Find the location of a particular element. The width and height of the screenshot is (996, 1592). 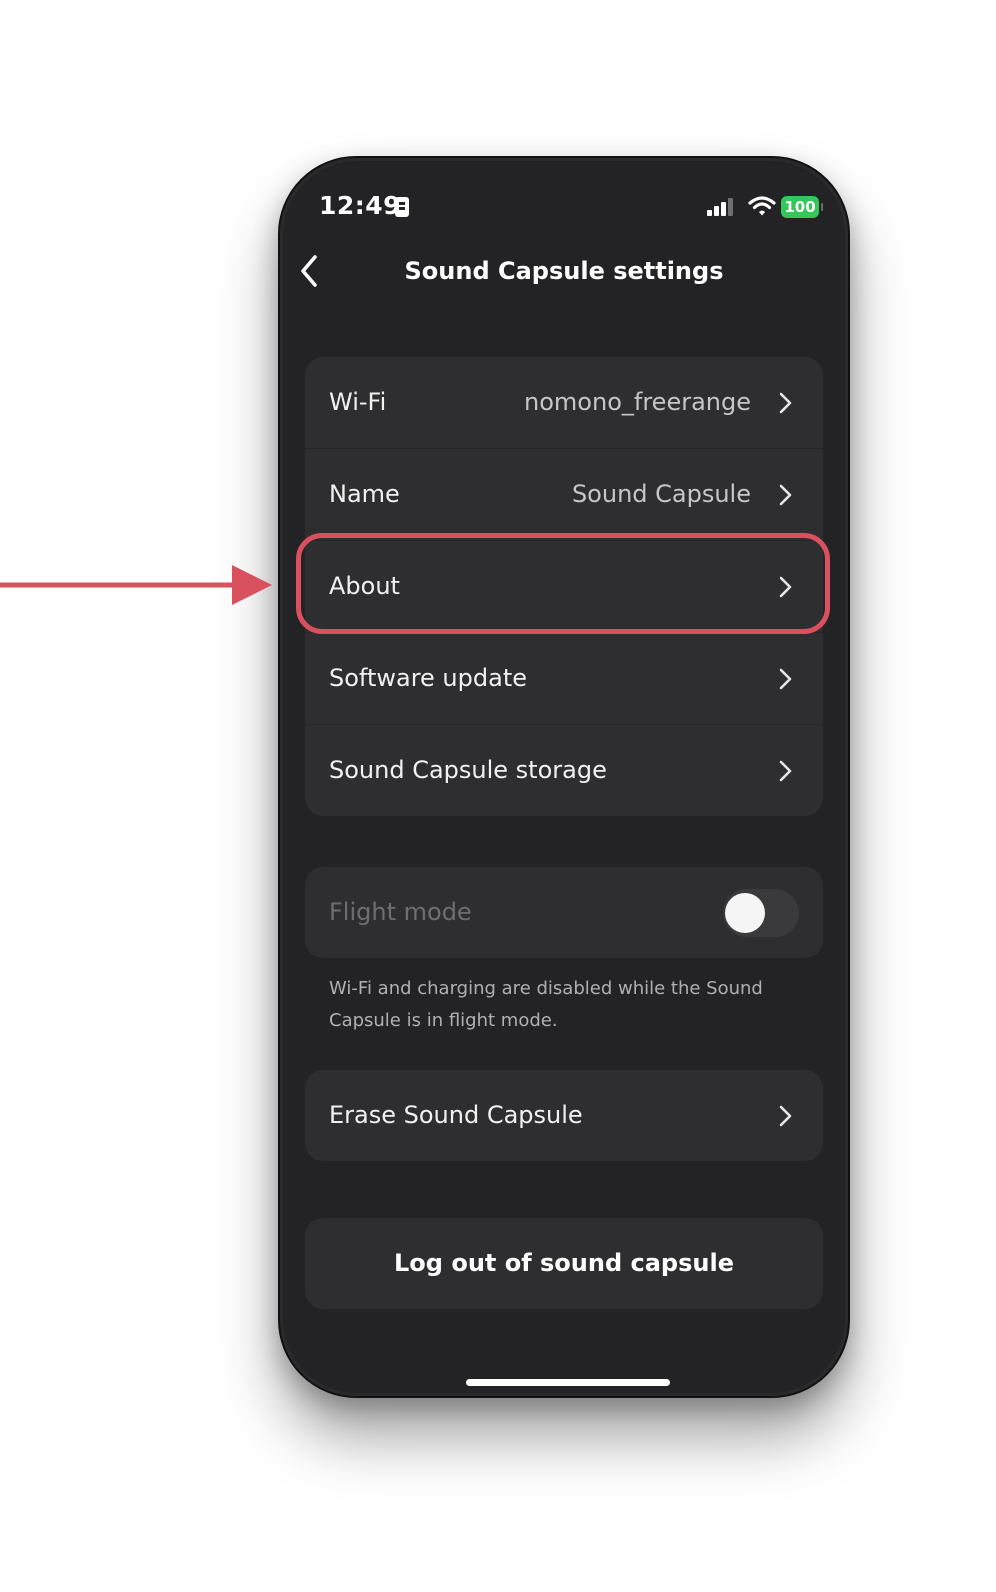

settings-row-software-update: Software update is located at coordinates (564, 679).